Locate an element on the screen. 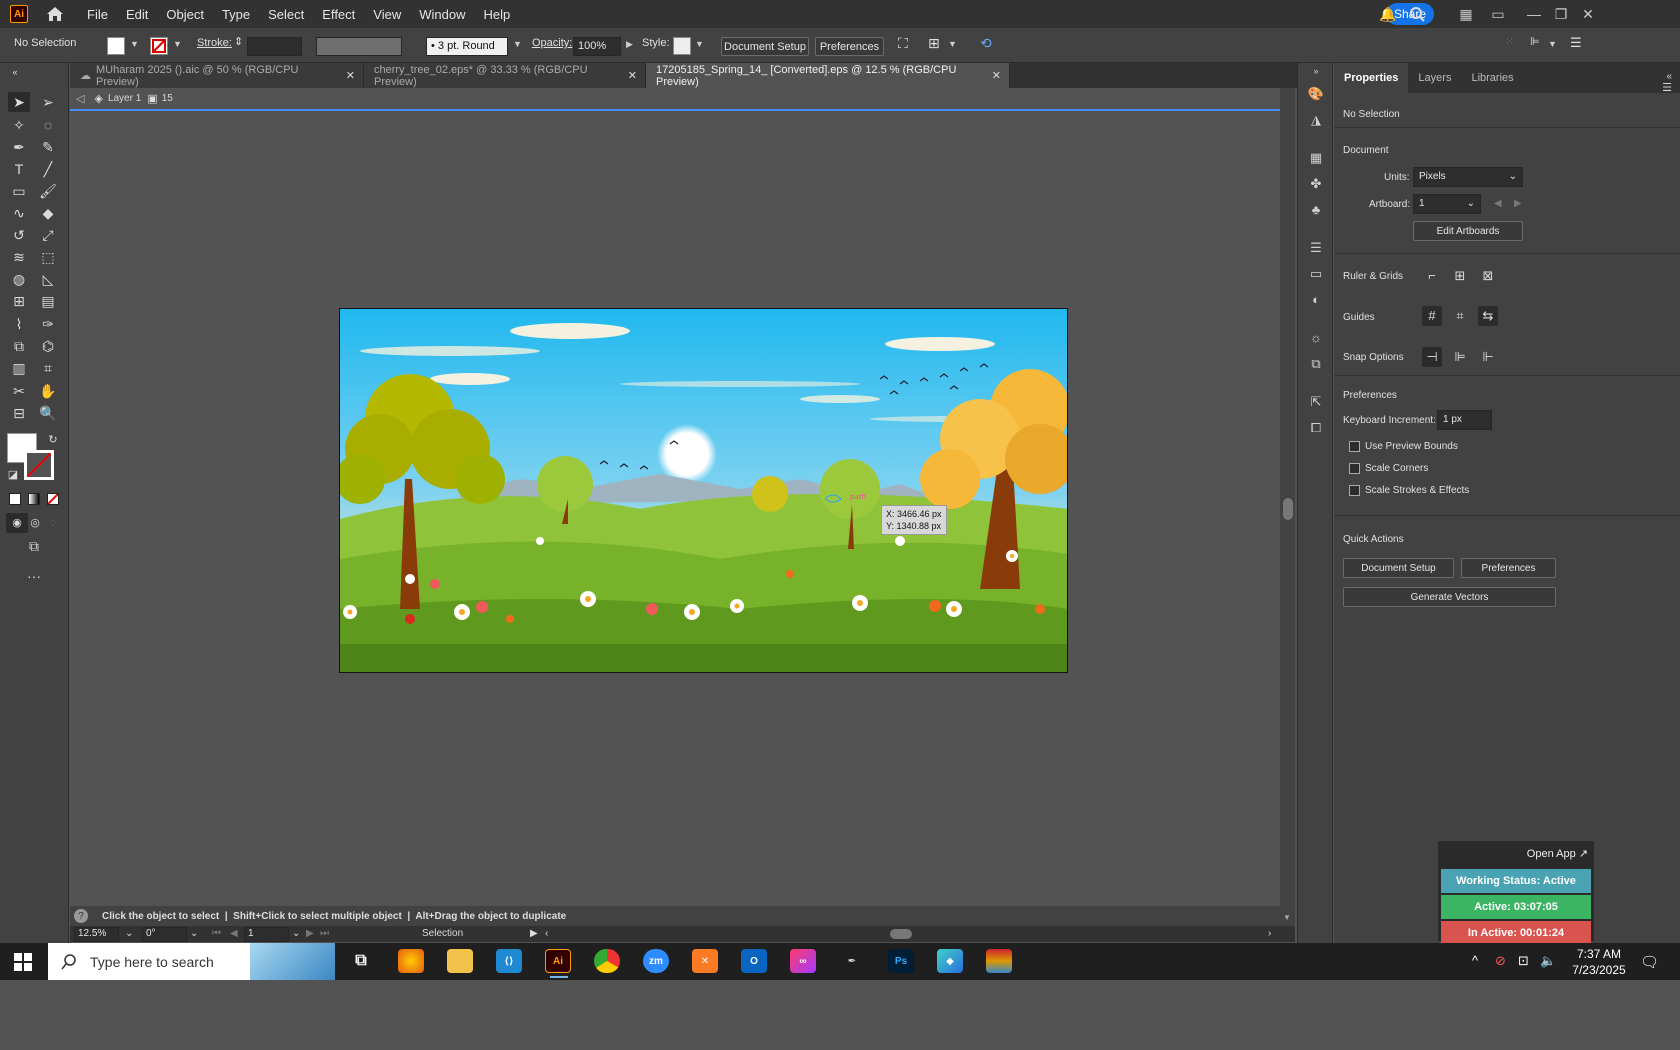 This screenshot has width=1680, height=1050. free-transform-tool-icon: ⬚ is located at coordinates (48, 257).